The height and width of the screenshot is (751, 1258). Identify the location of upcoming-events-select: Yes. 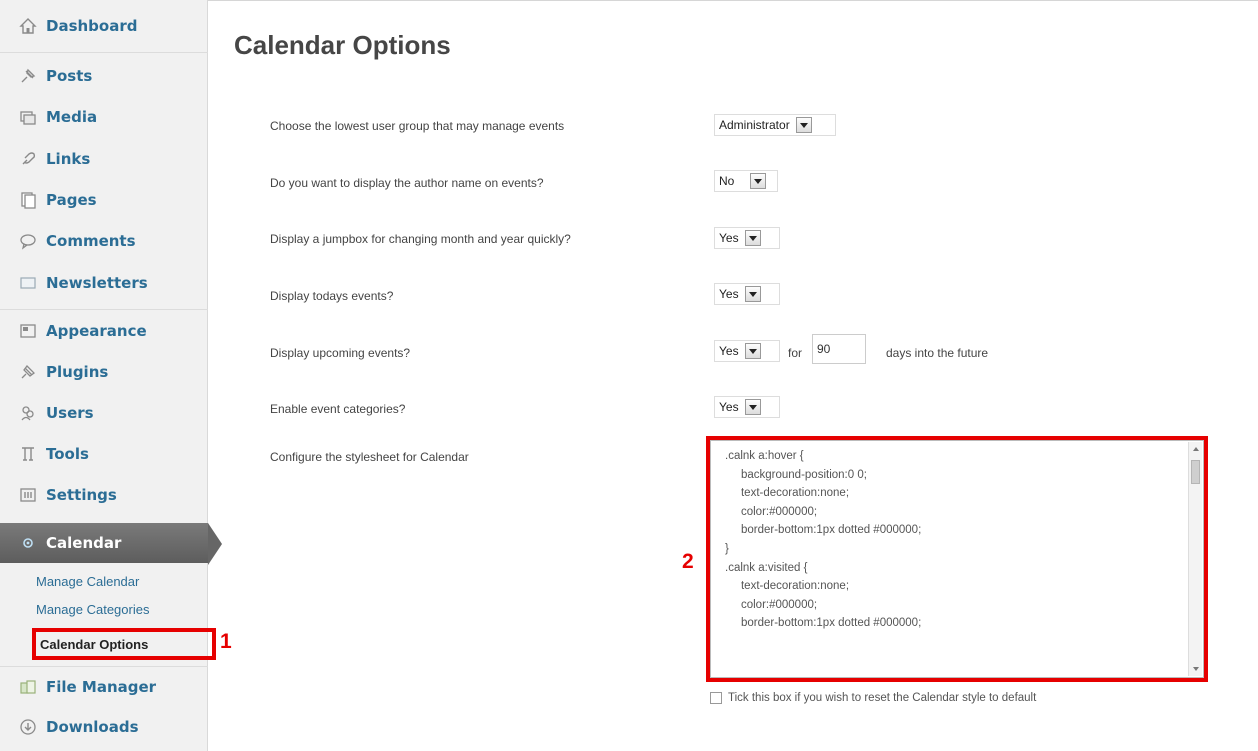
(747, 351).